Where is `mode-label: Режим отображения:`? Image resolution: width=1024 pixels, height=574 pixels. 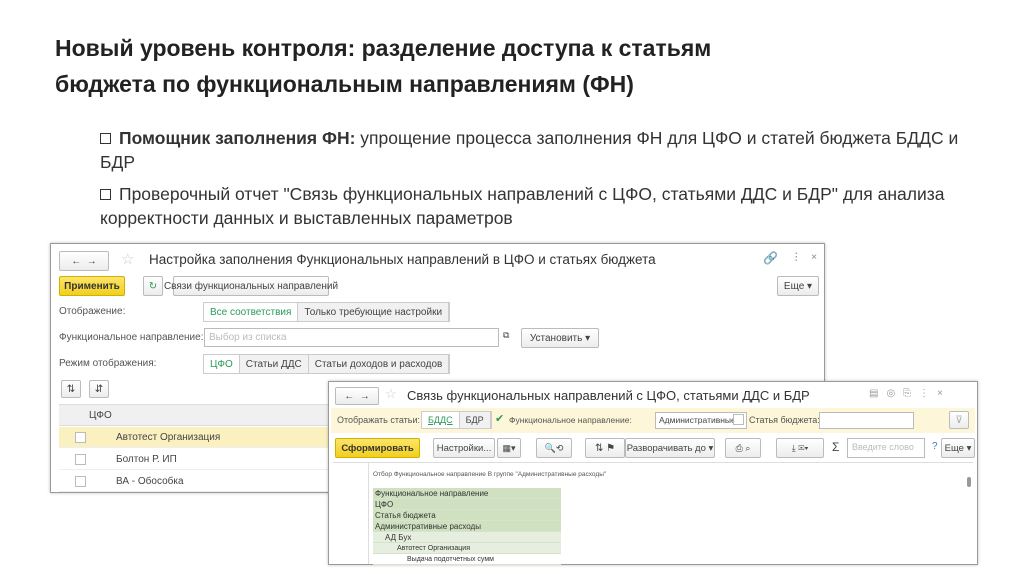
mode-label: Режим отображения: is located at coordinates (108, 363).